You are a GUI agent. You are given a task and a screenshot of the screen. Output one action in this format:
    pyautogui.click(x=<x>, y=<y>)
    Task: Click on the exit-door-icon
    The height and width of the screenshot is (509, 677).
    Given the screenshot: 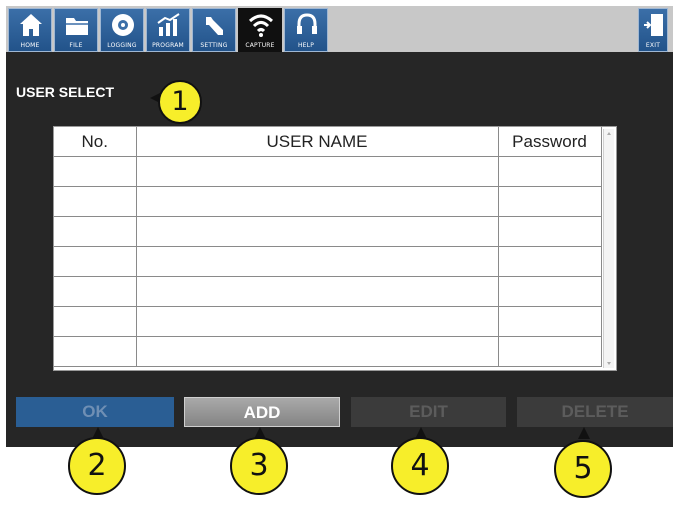 What is the action you would take?
    pyautogui.click(x=653, y=25)
    